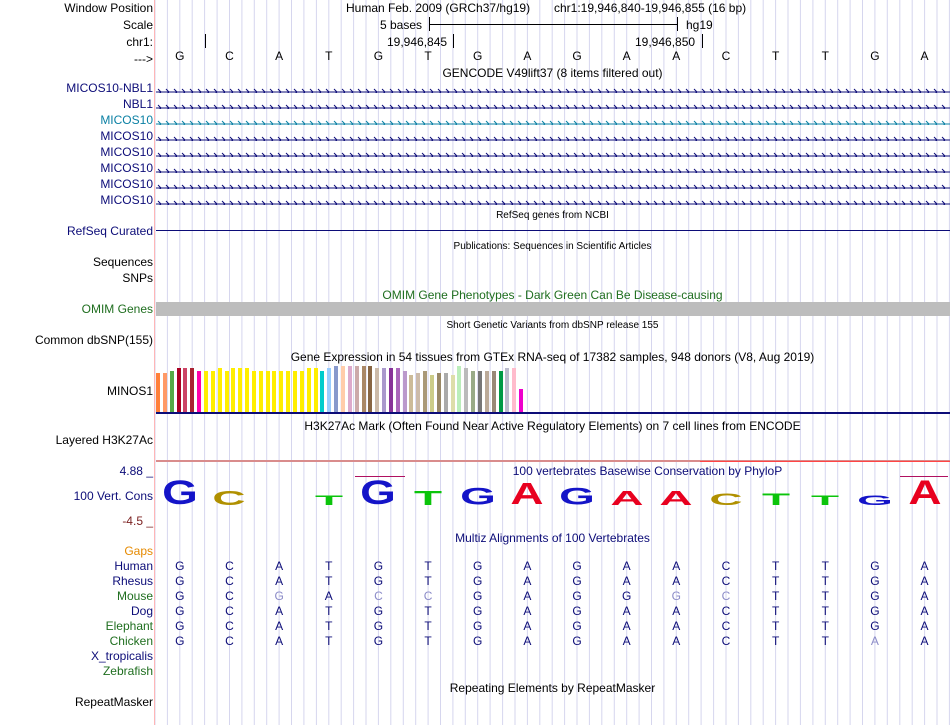  Describe the element at coordinates (130, 391) in the screenshot. I see `gtex-label: MINOS1` at that location.